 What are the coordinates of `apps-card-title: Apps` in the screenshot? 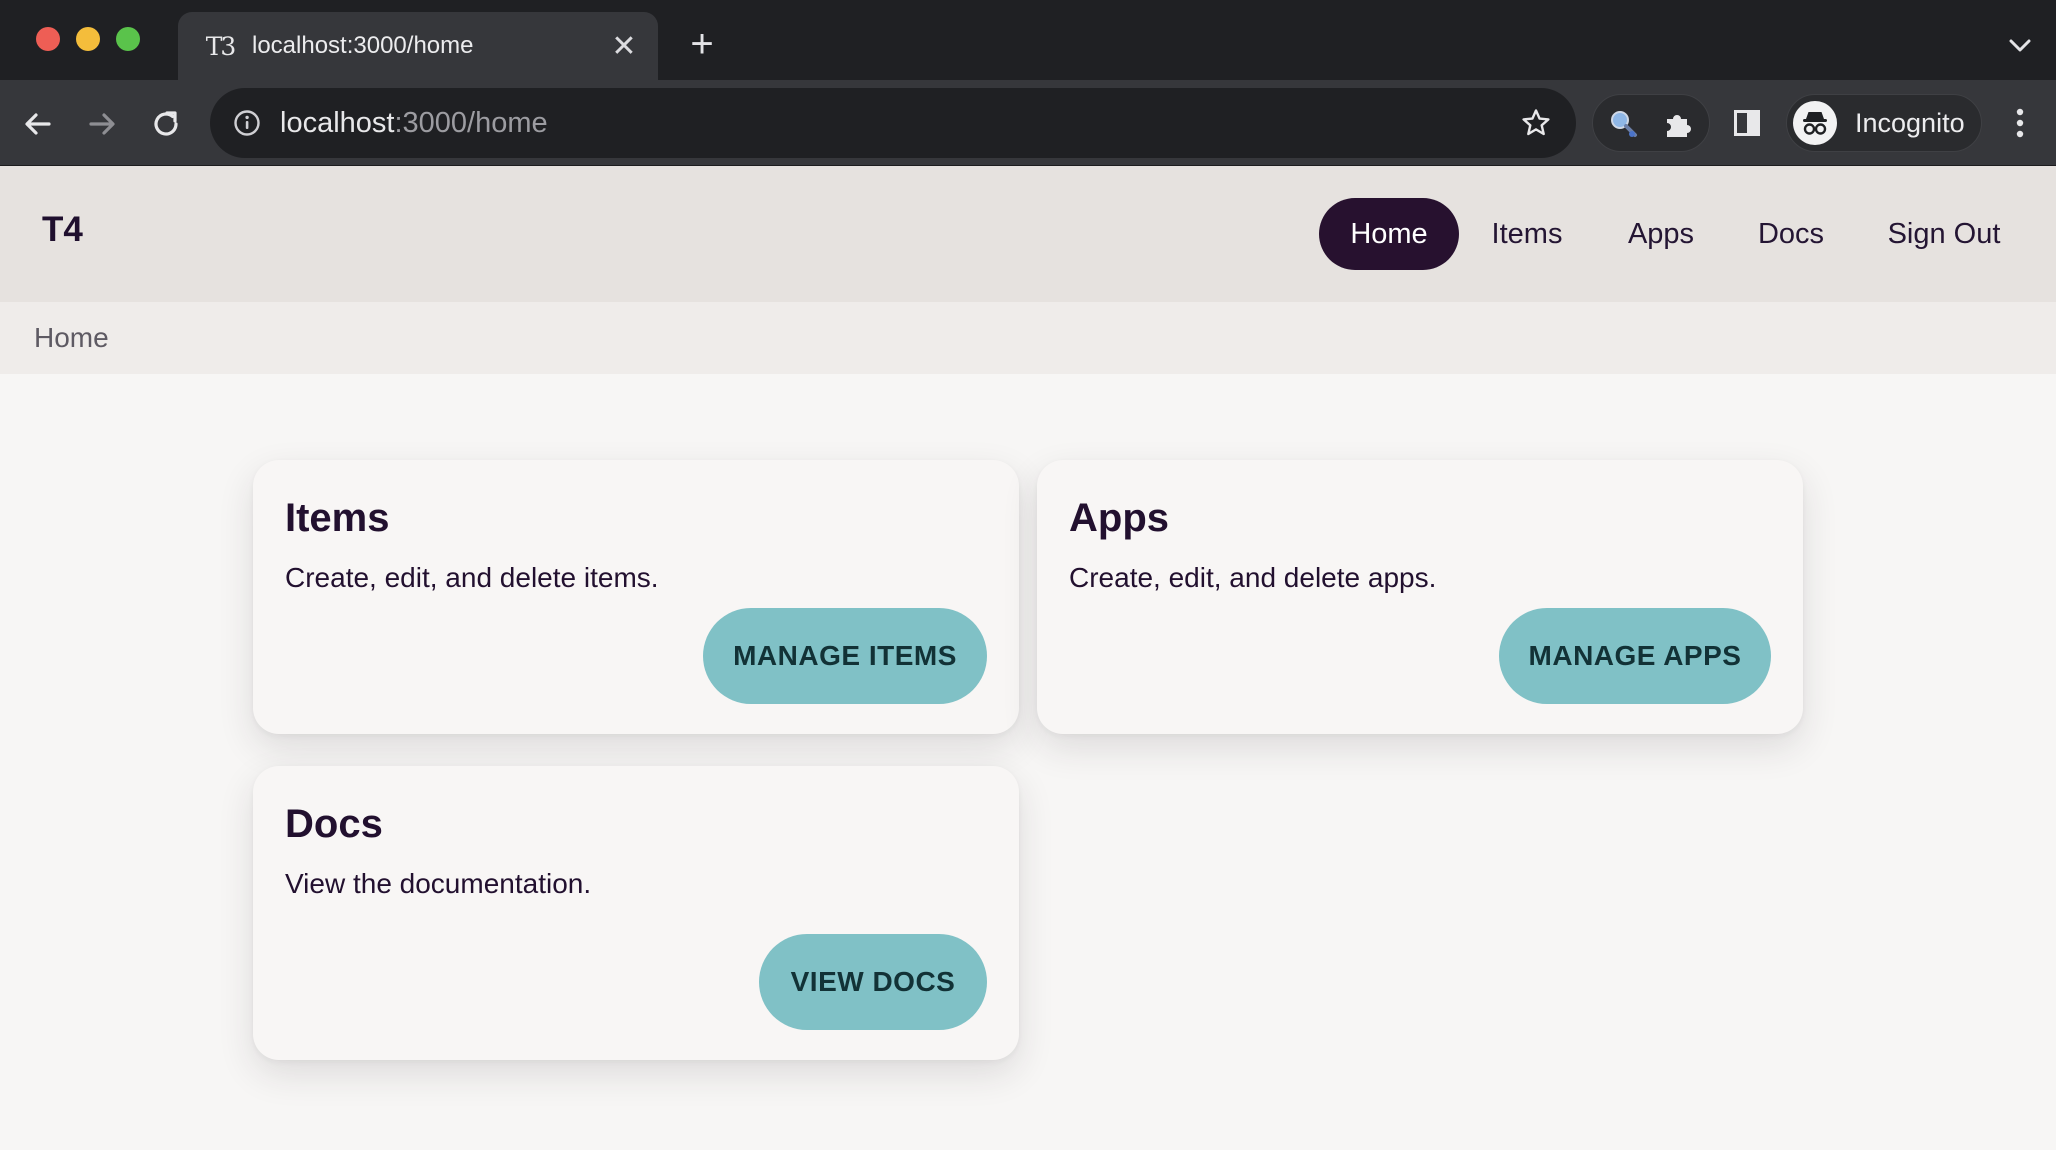 It's located at (1119, 518).